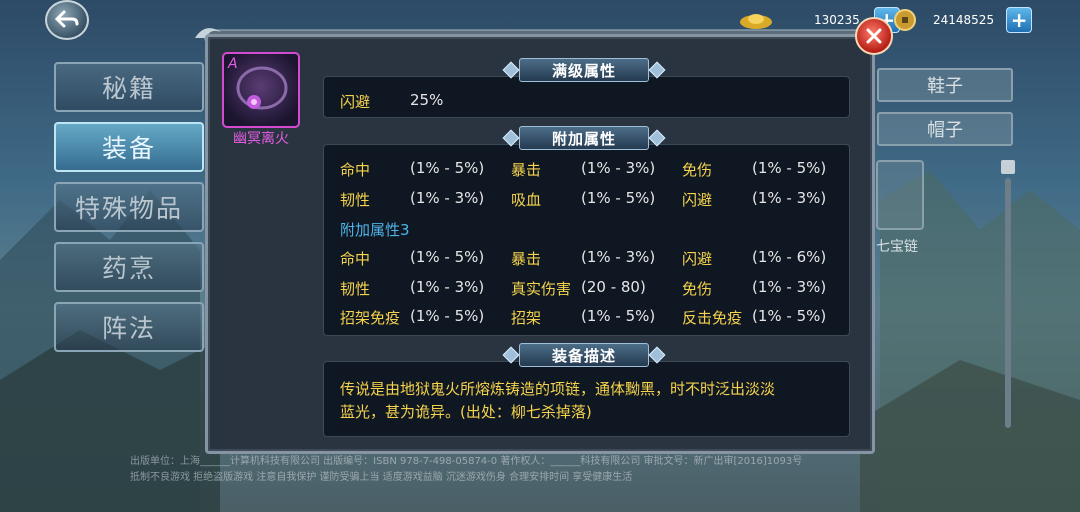 The height and width of the screenshot is (512, 1080). What do you see at coordinates (613, 286) in the screenshot?
I see `attr-value: (20 - 80)` at bounding box center [613, 286].